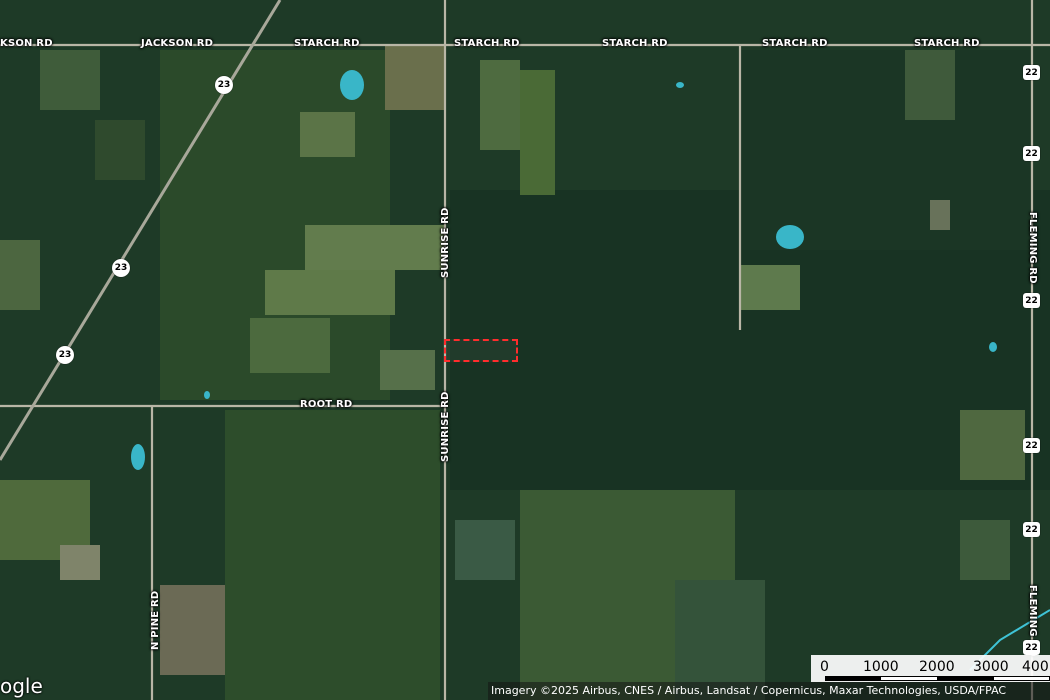  I want to click on google-logo: ogle, so click(21, 686).